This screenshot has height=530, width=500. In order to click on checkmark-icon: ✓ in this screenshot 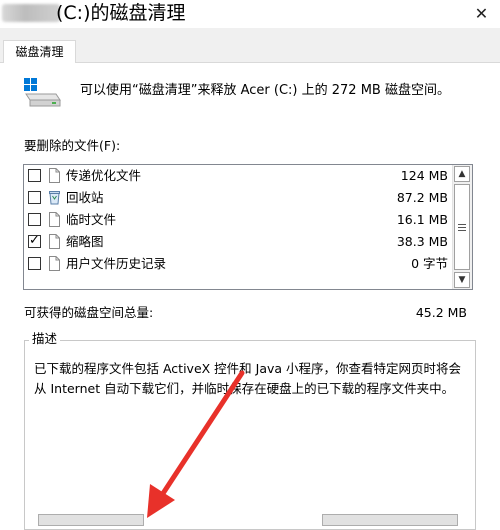, I will do `click(34, 240)`.